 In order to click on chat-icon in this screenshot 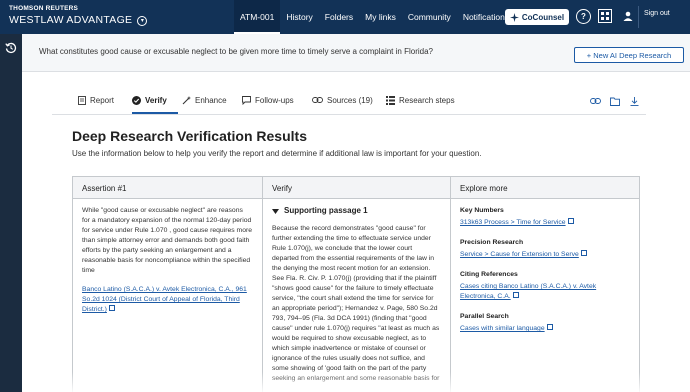, I will do `click(246, 100)`.